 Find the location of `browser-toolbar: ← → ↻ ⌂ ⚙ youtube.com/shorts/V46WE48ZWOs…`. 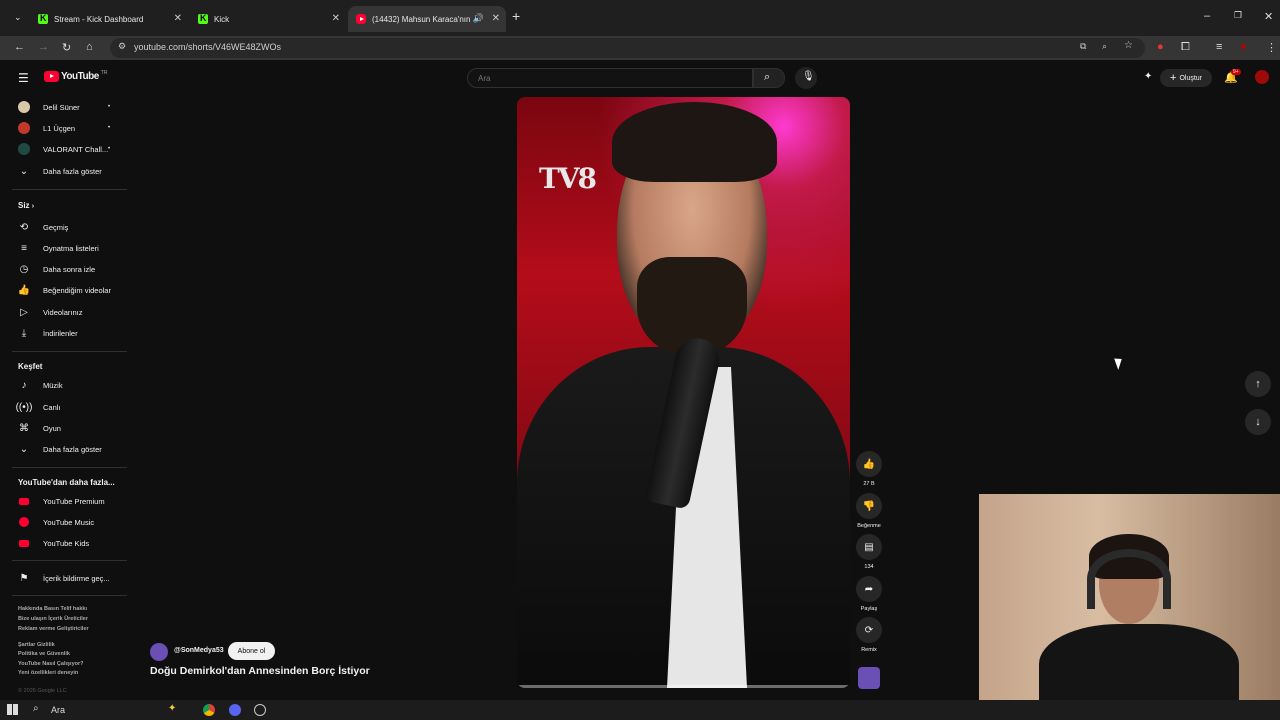

browser-toolbar: ← → ↻ ⌂ ⚙ youtube.com/shorts/V46WE48ZWOs… is located at coordinates (640, 48).